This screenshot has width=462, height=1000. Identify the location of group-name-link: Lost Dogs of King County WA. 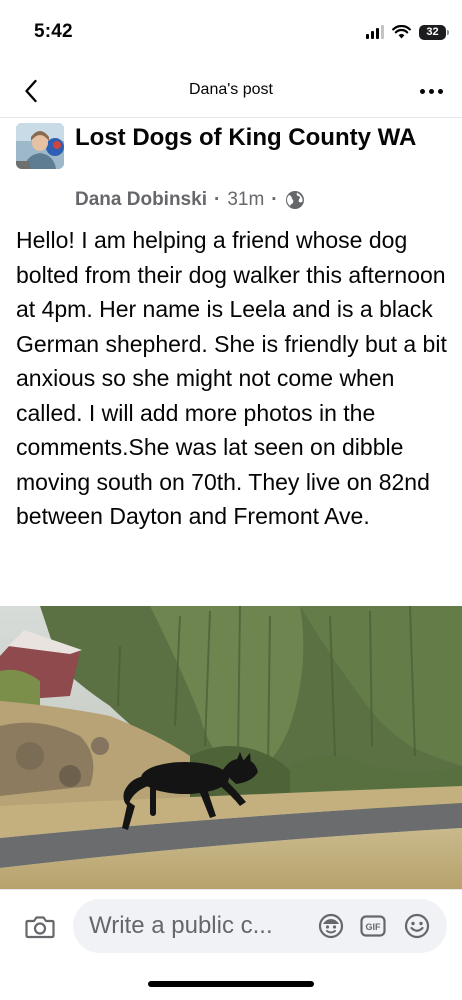
(260, 137).